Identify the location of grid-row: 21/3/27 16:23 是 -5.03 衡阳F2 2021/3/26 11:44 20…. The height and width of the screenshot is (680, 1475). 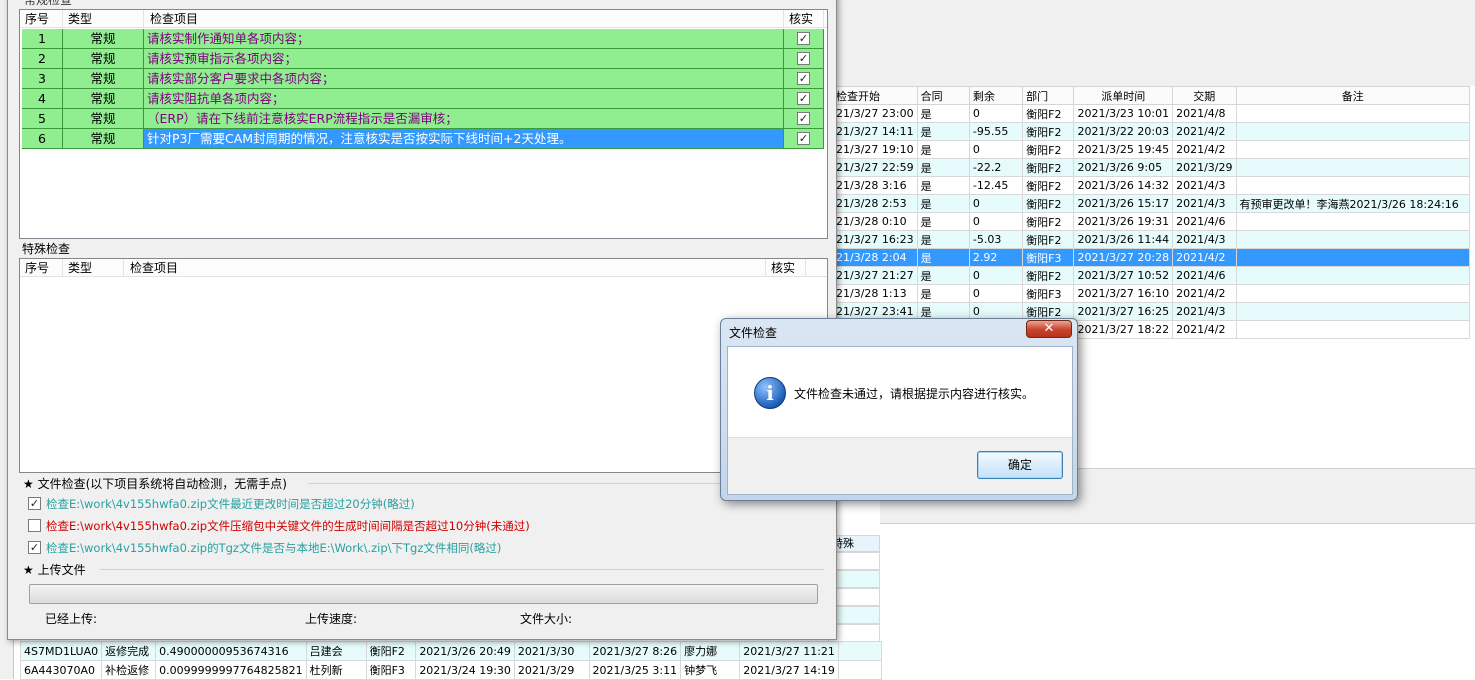
(1151, 239).